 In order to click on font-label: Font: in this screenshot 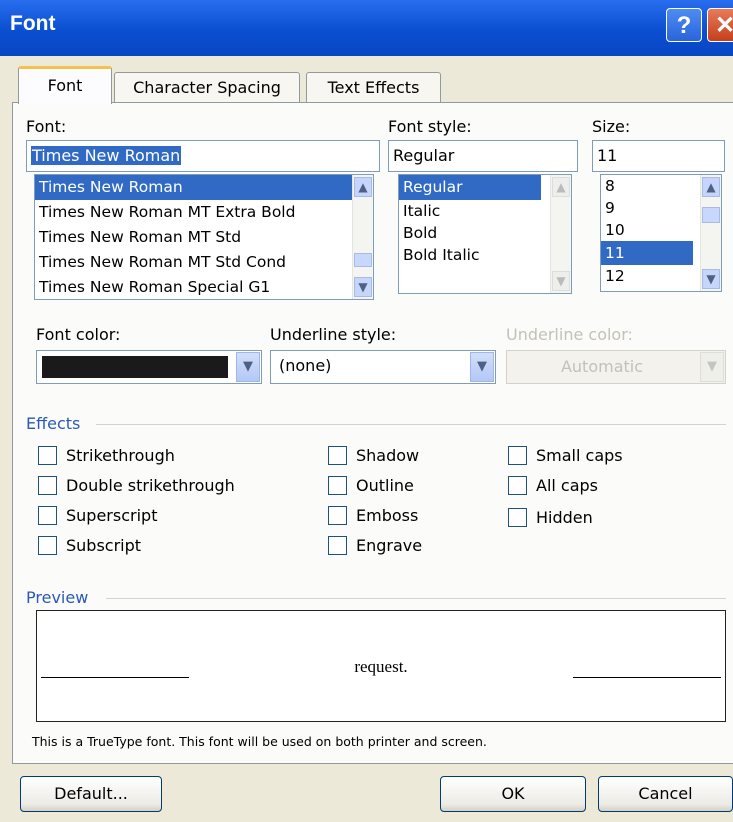, I will do `click(46, 126)`.